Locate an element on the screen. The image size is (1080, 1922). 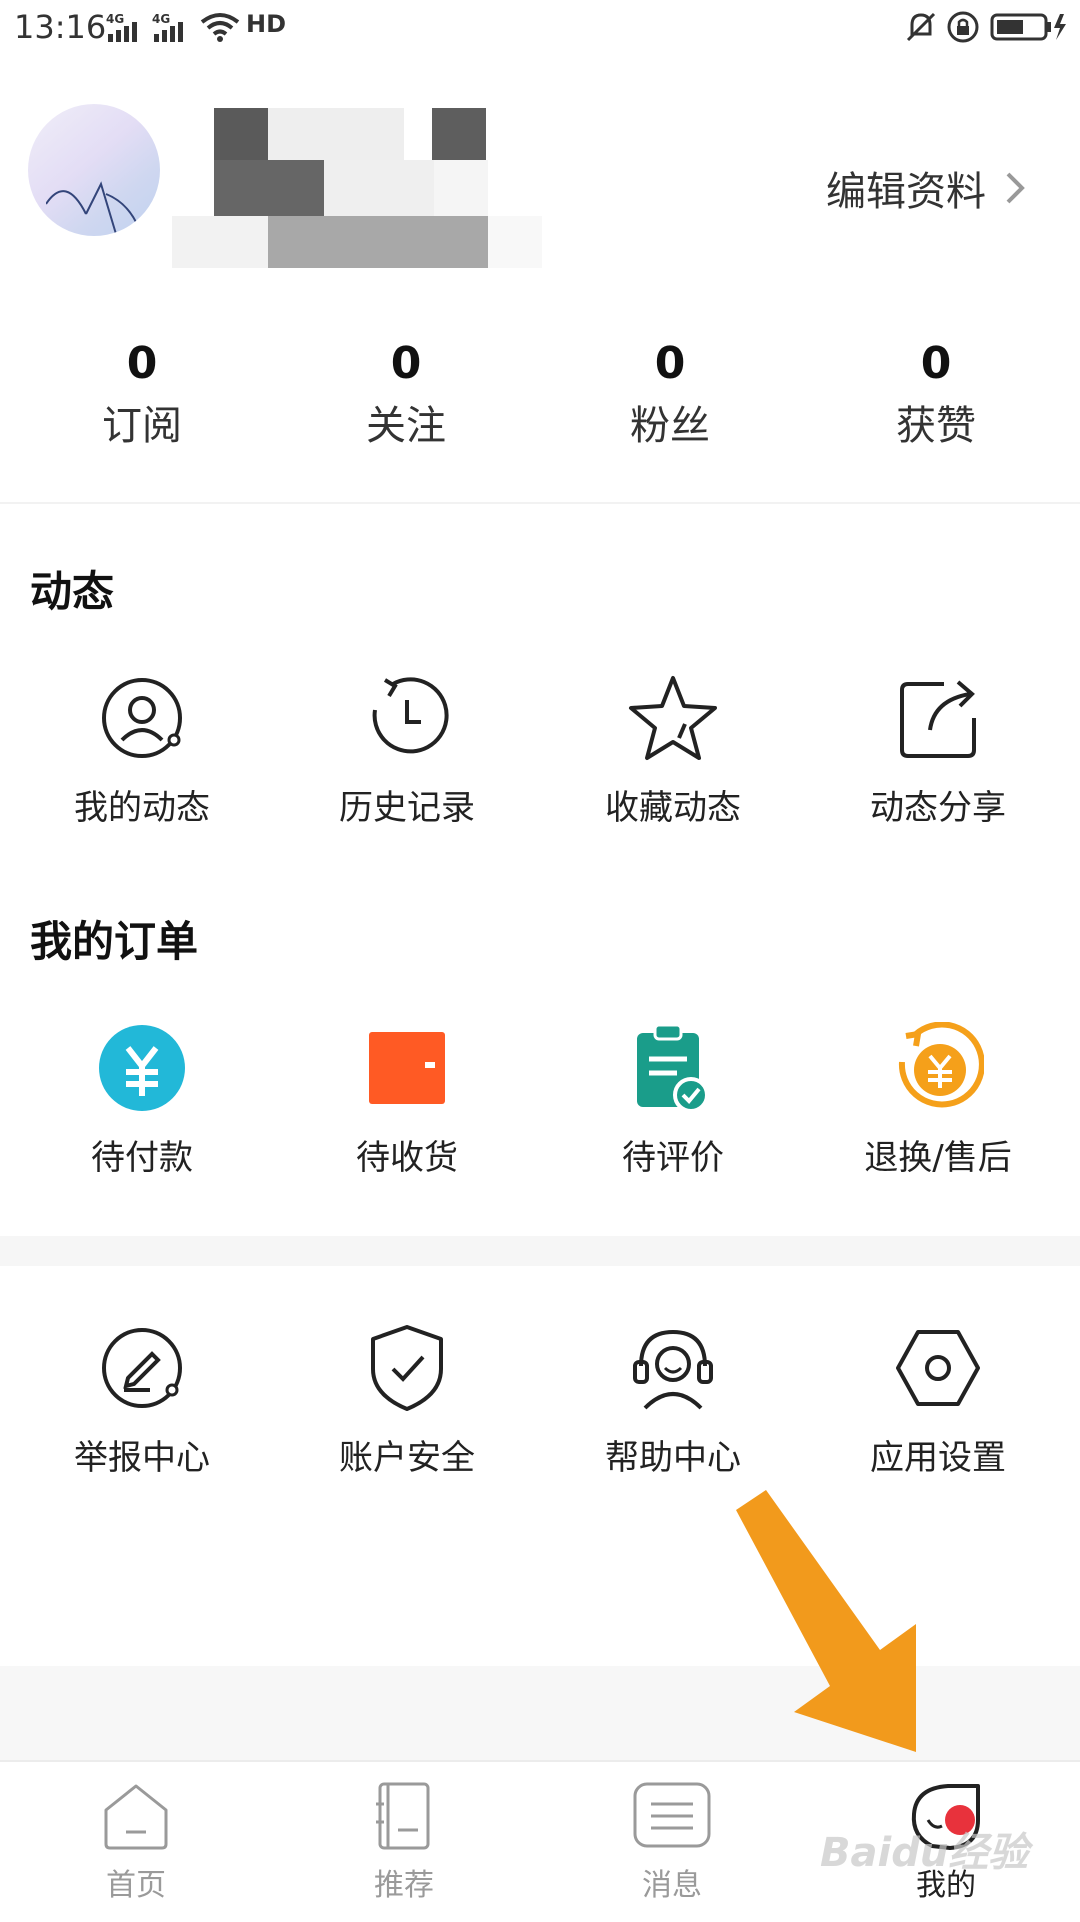
share-activity-button: 动态分享 is located at coordinates (938, 751).